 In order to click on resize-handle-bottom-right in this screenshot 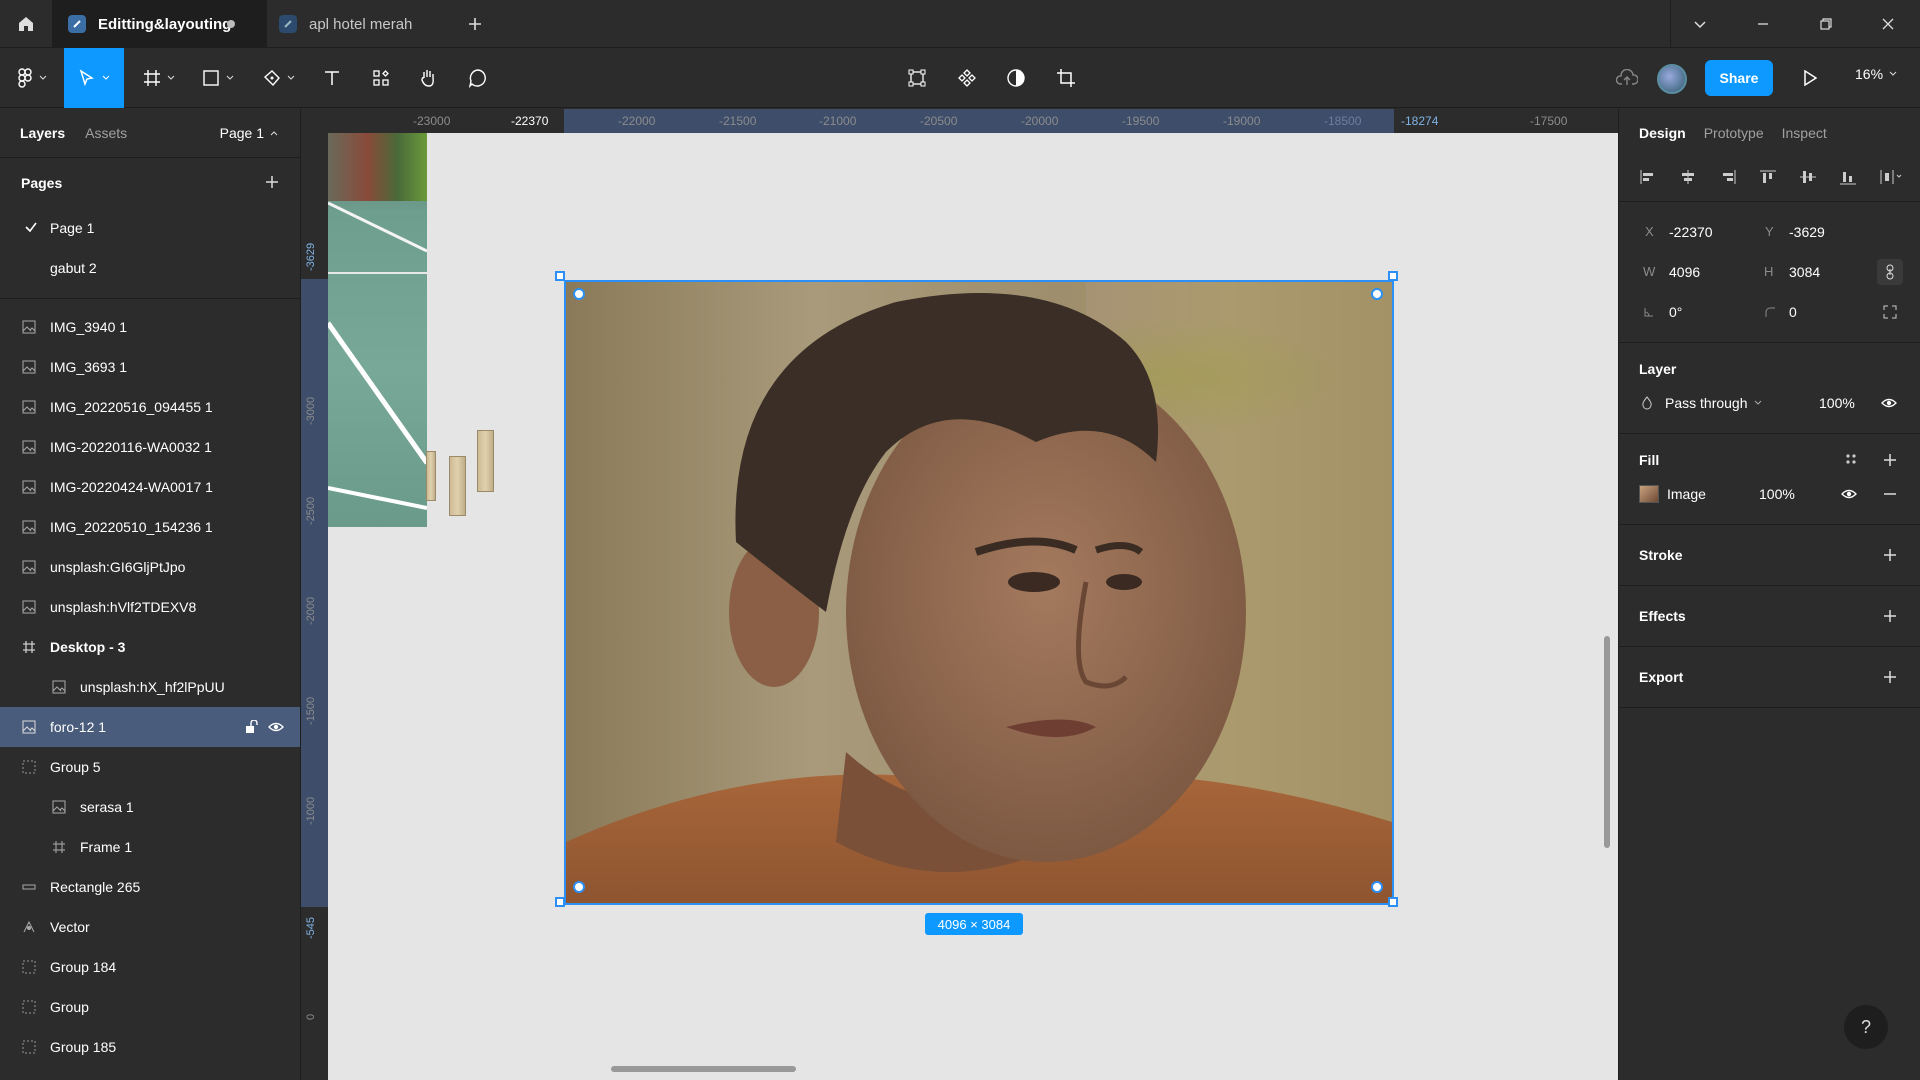, I will do `click(1393, 902)`.